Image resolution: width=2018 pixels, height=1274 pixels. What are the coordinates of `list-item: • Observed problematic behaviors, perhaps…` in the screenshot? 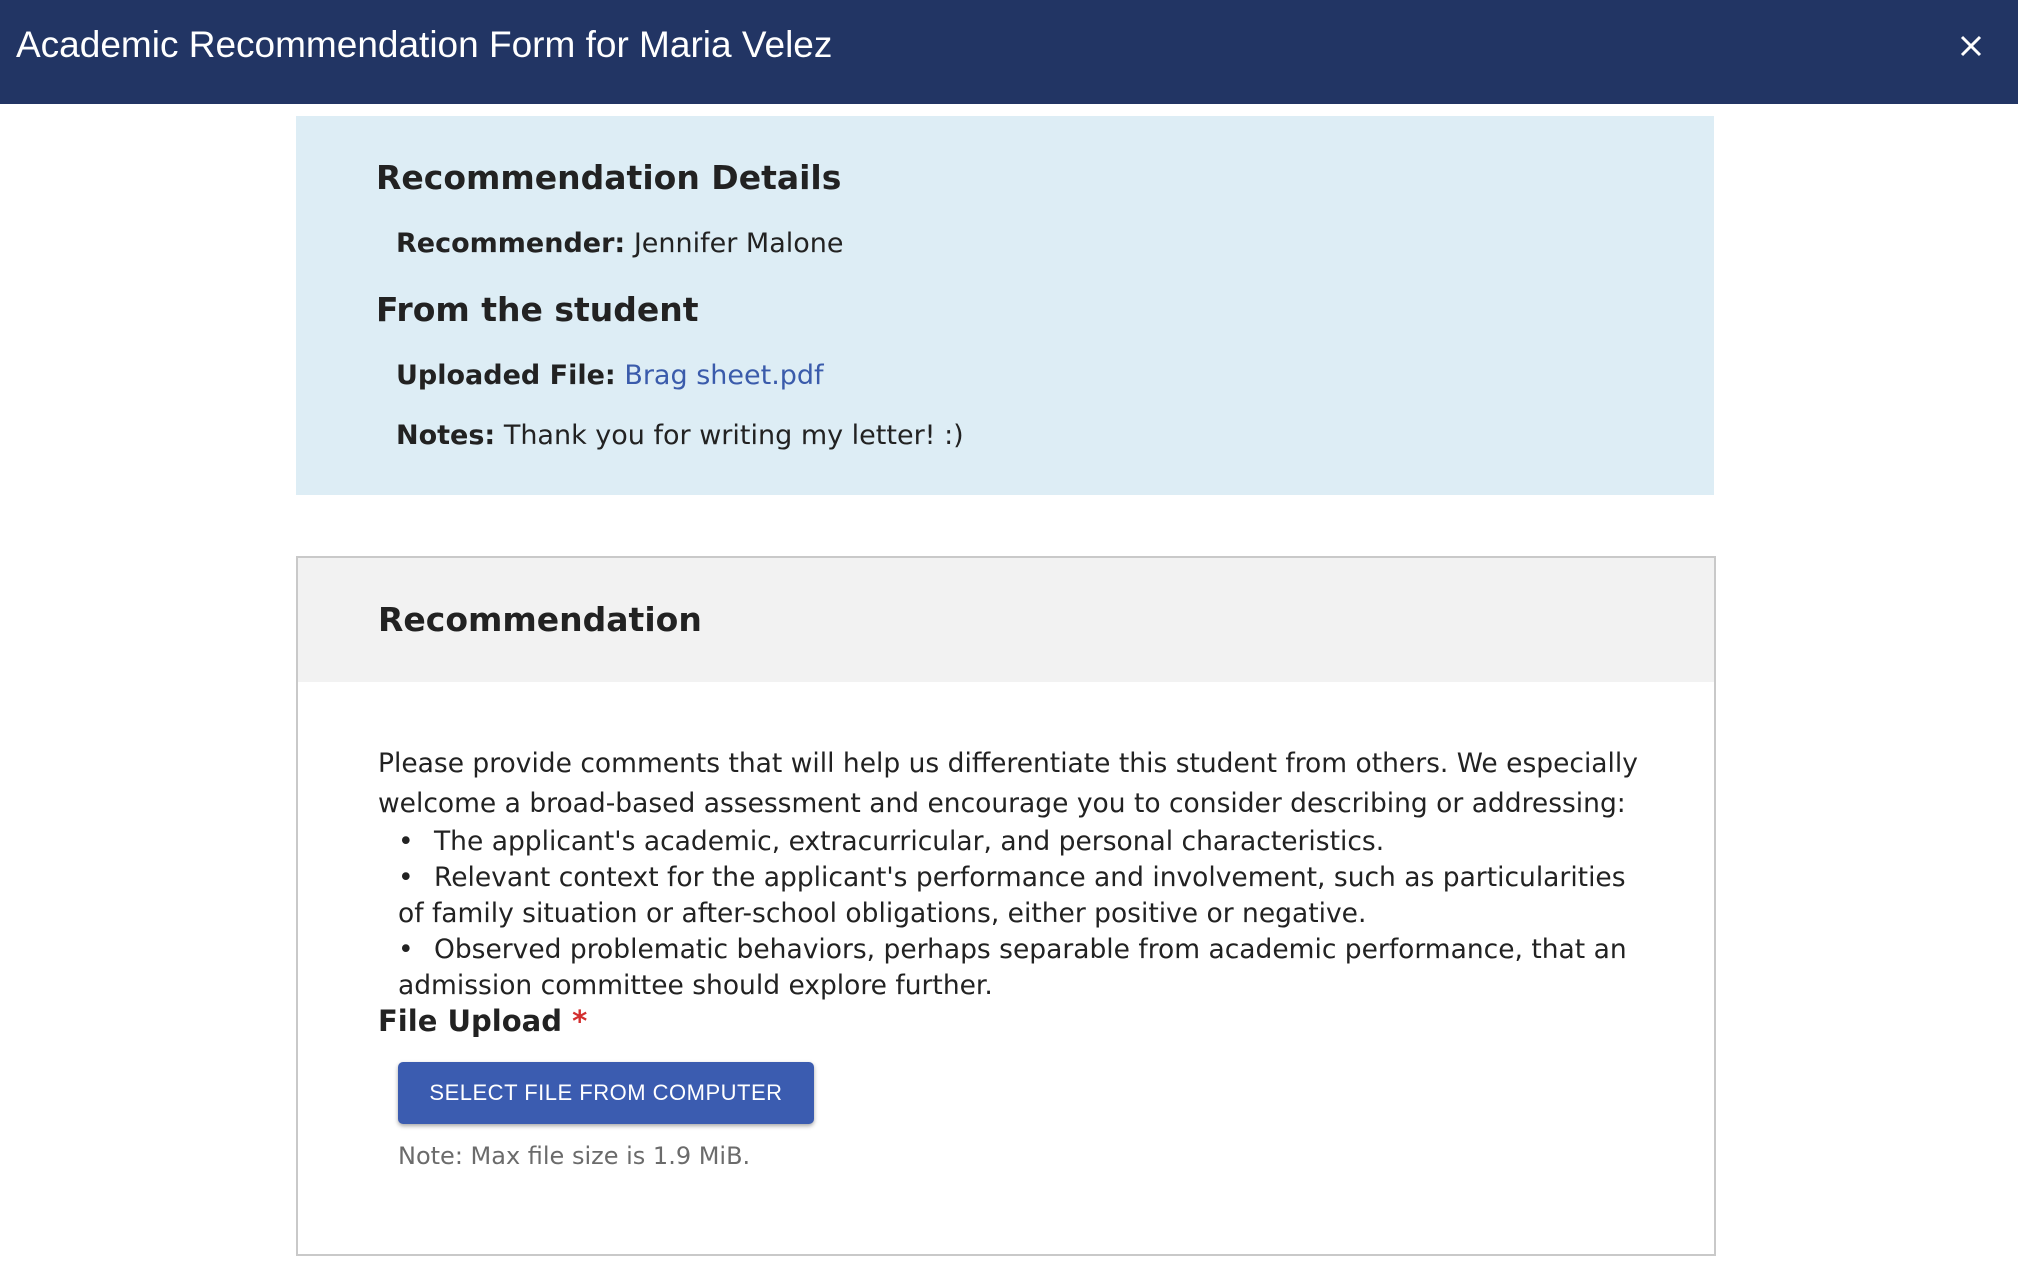 It's located at (1012, 967).